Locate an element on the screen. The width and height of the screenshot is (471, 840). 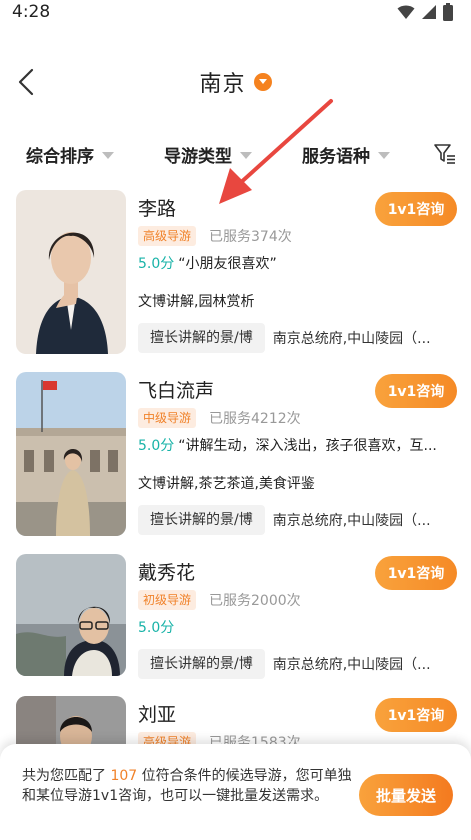
nav-header: 南京 is located at coordinates (235, 82).